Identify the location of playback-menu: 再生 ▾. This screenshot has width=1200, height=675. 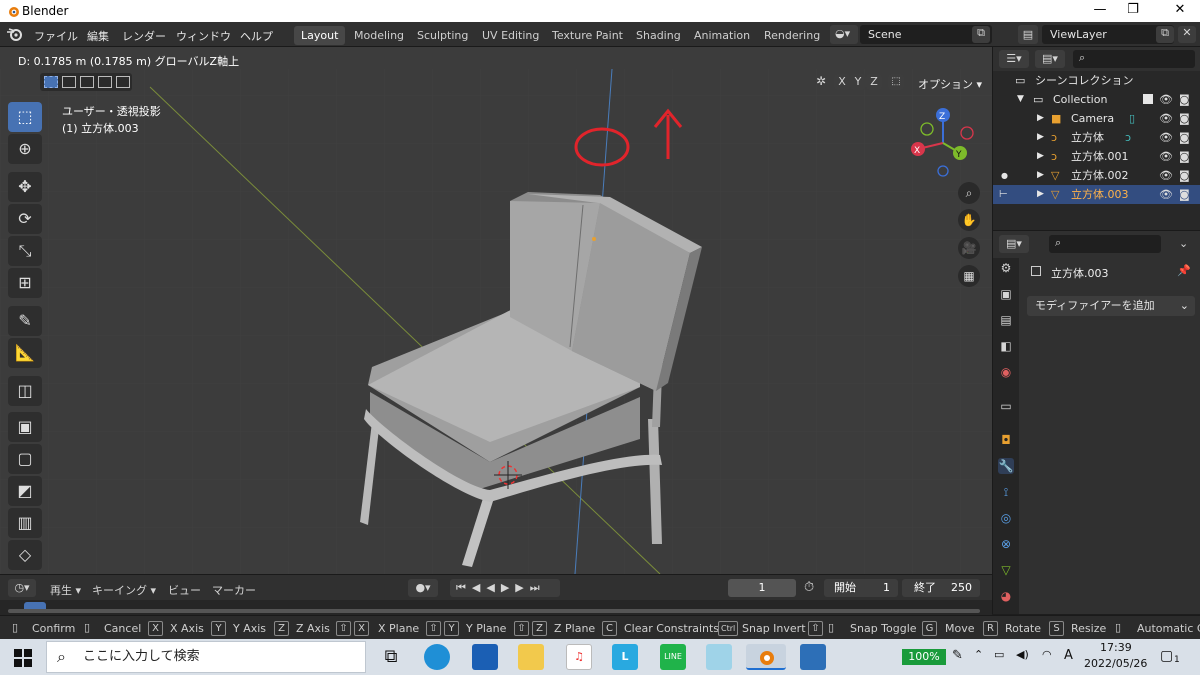
(65, 590).